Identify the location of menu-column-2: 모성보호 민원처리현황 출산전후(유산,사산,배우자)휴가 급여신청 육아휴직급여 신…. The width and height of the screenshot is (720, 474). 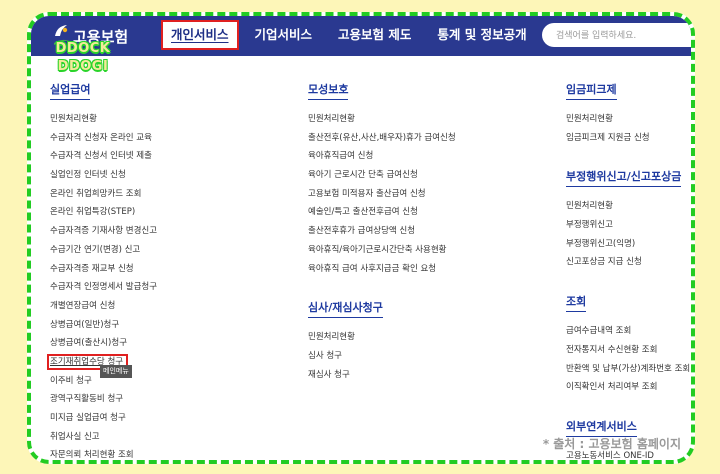
(382, 231).